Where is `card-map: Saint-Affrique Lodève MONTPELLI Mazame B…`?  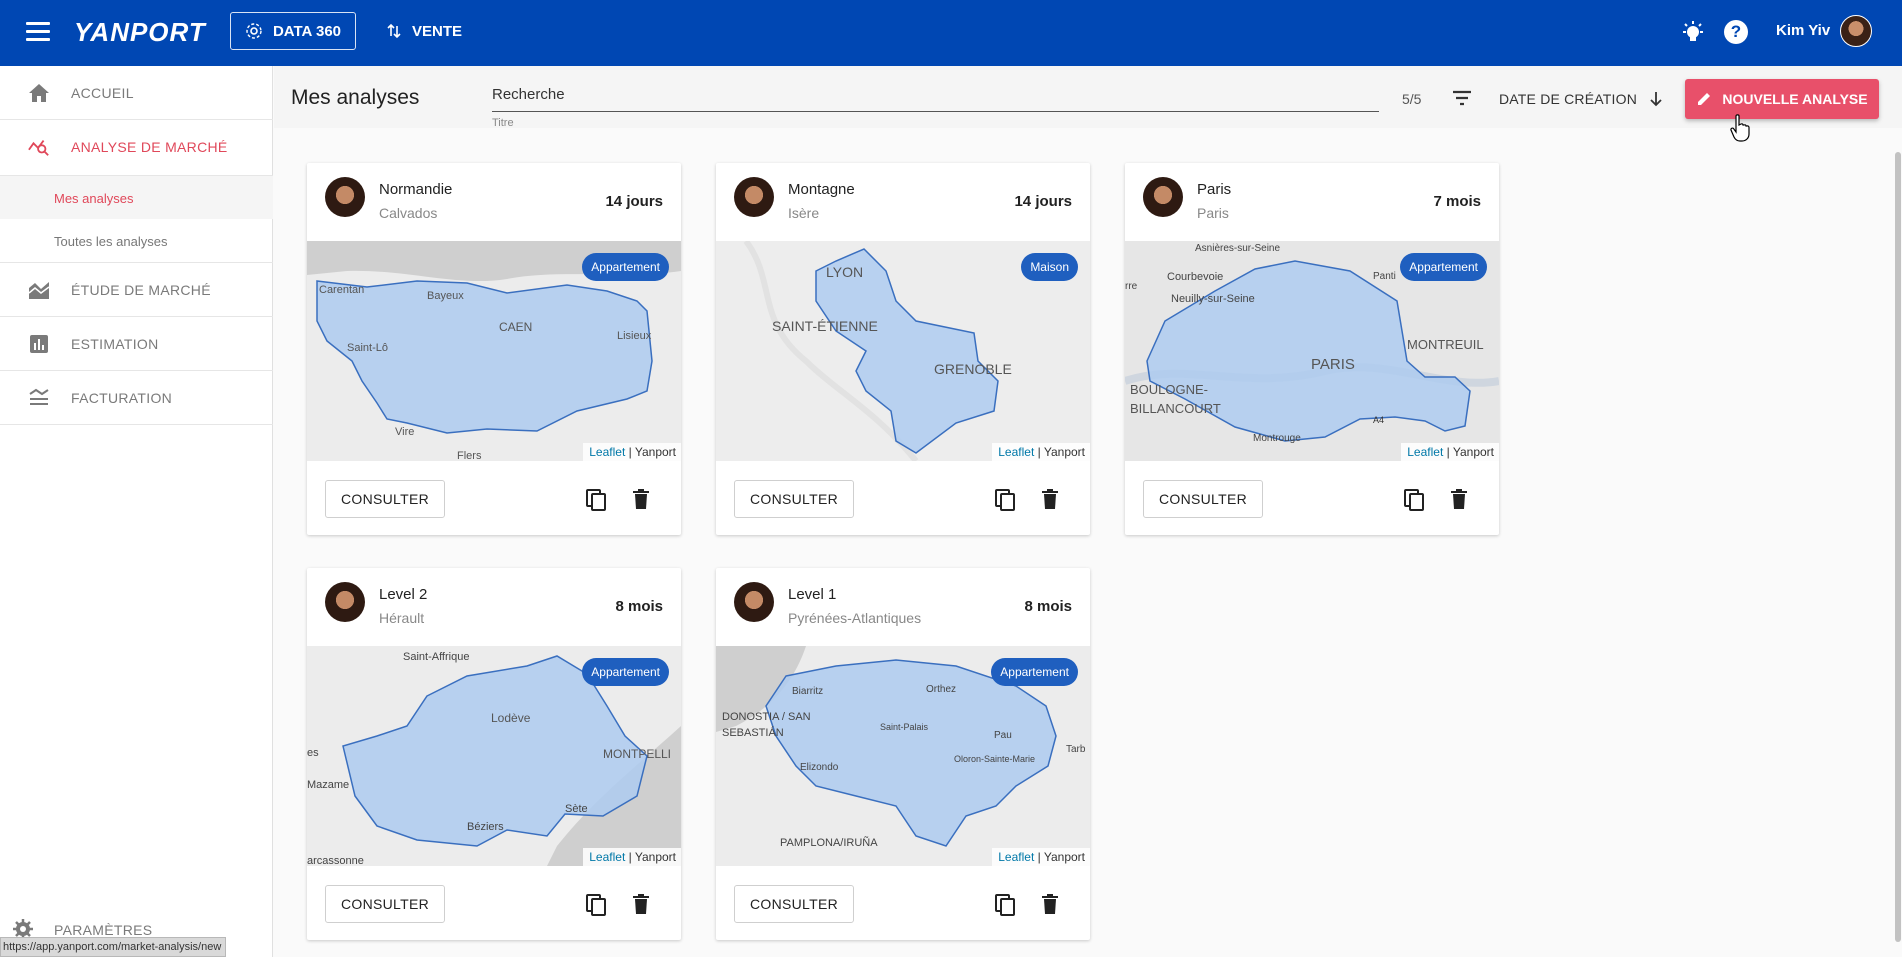 card-map: Saint-Affrique Lodève MONTPELLI Mazame B… is located at coordinates (494, 756).